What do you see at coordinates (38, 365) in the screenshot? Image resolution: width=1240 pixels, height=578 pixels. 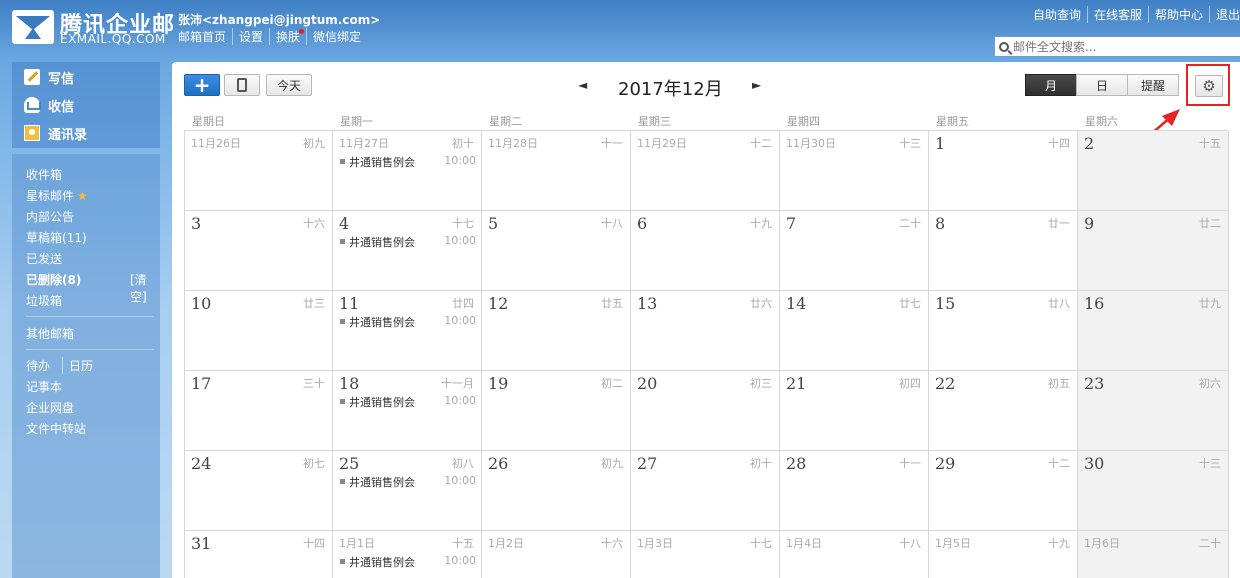 I see `sidebar-item-todo: 待办` at bounding box center [38, 365].